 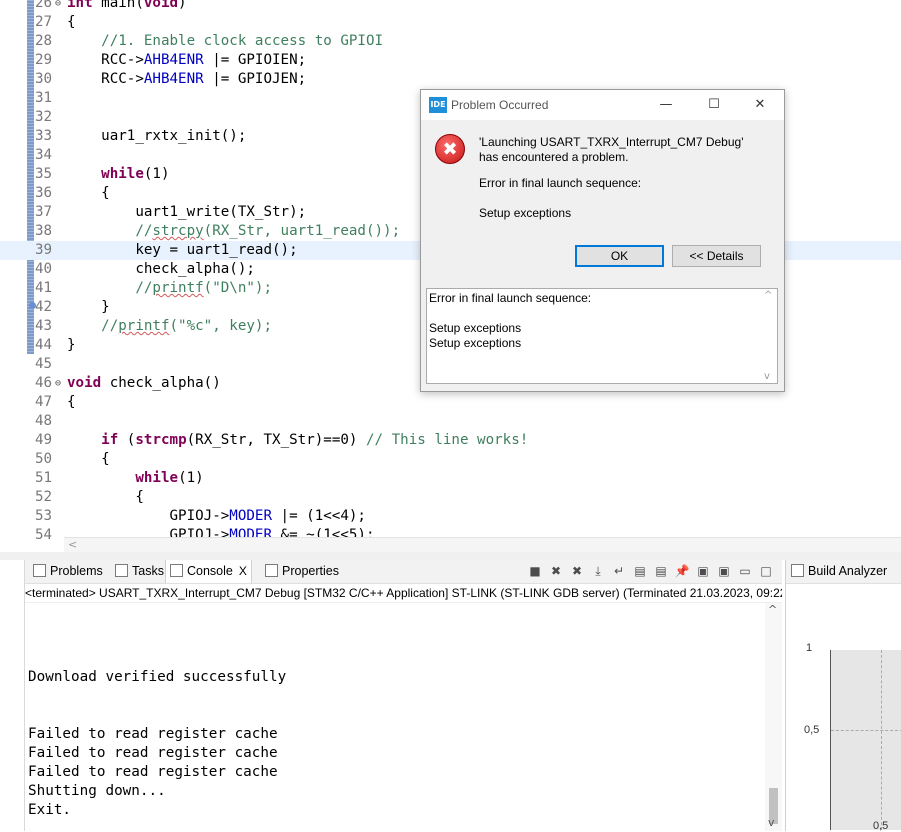 What do you see at coordinates (450, 402) in the screenshot?
I see `code-line: 47 {` at bounding box center [450, 402].